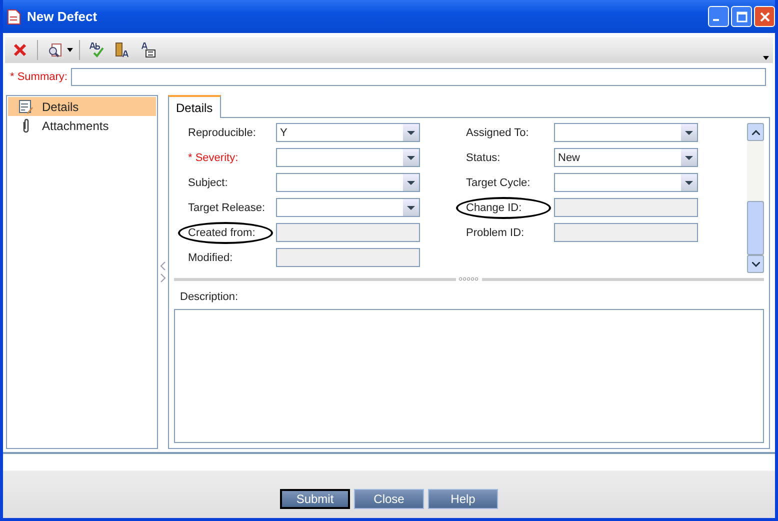 This screenshot has width=778, height=521. I want to click on field-label: Created from:, so click(225, 233).